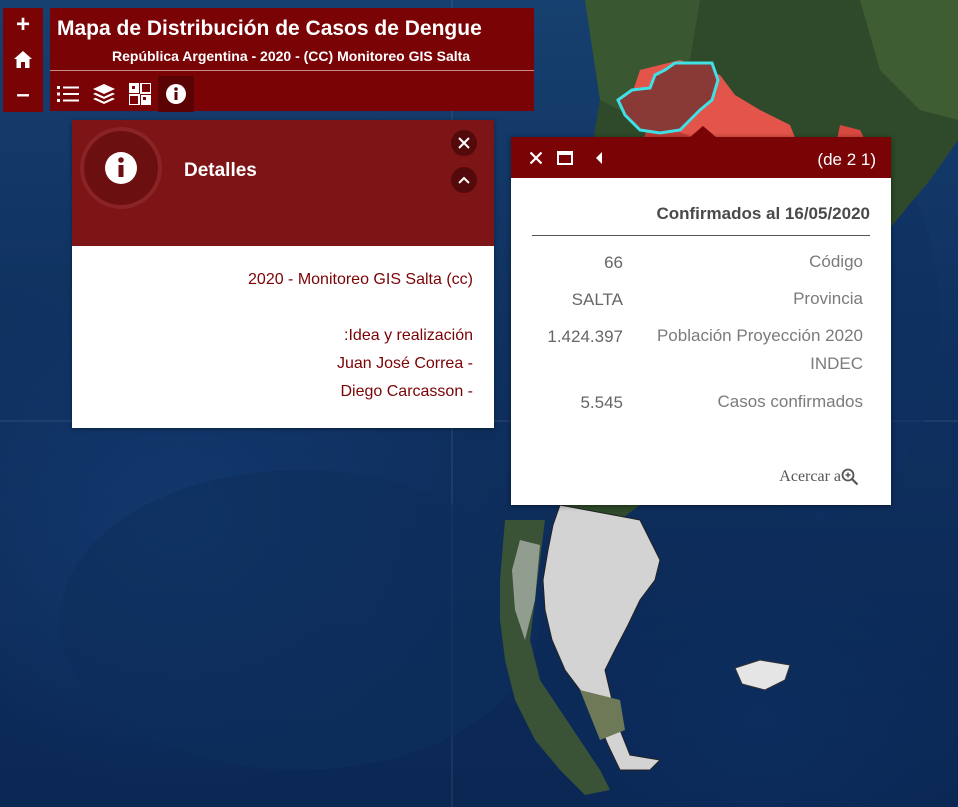  I want to click on attribute-label: Provincia, so click(828, 298).